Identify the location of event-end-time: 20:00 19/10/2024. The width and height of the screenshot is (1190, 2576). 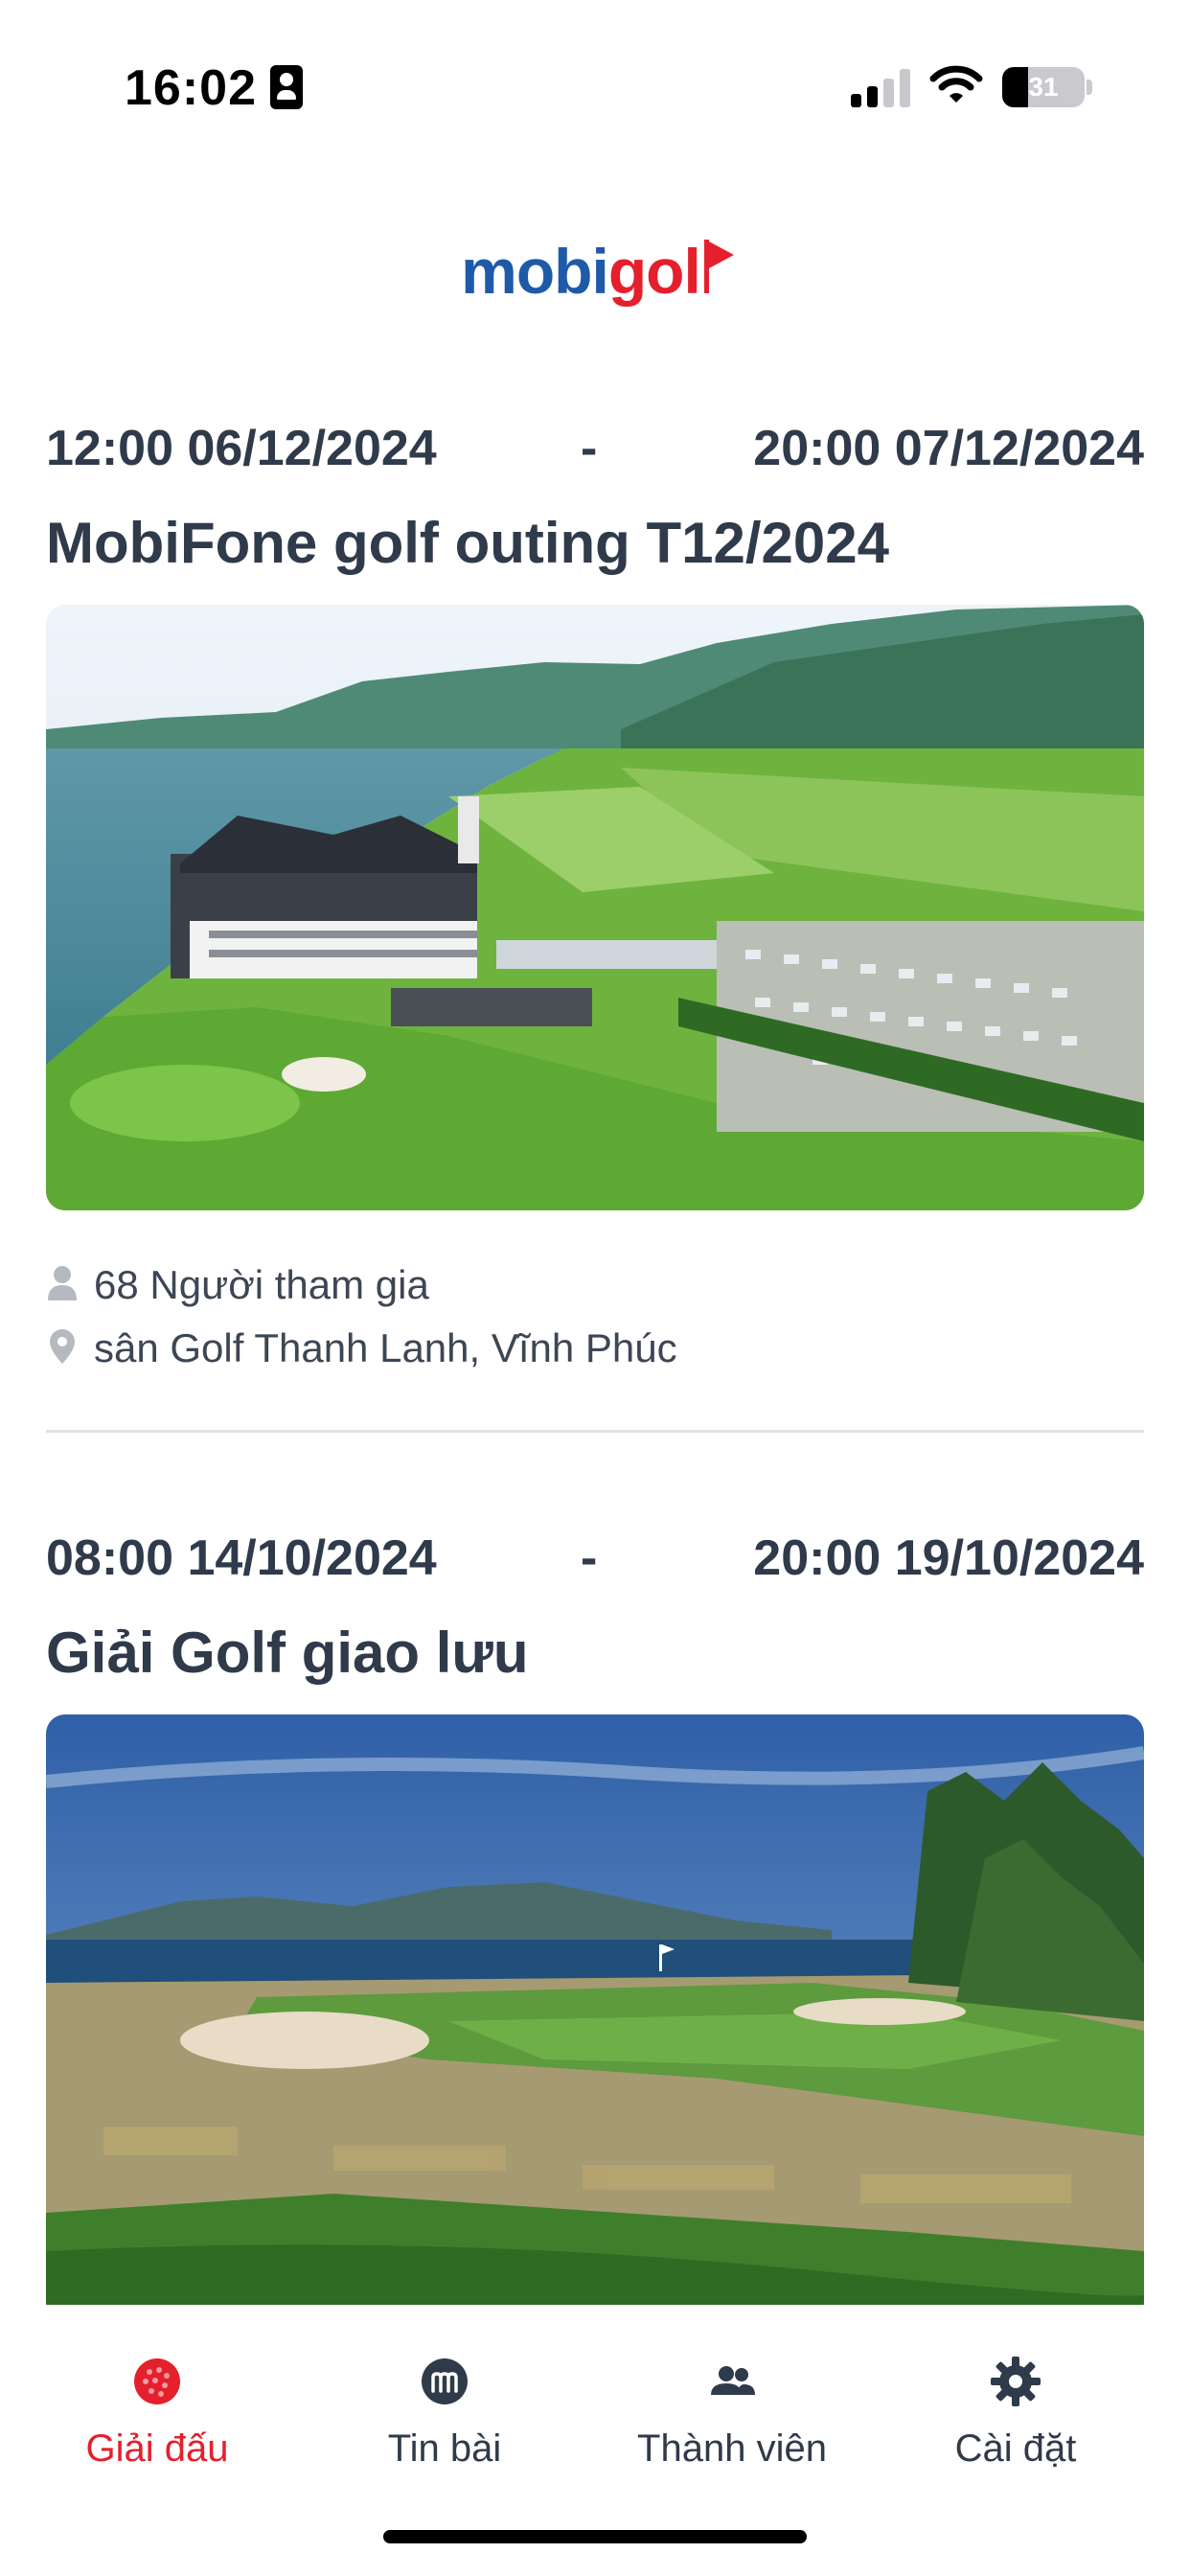
(949, 1558).